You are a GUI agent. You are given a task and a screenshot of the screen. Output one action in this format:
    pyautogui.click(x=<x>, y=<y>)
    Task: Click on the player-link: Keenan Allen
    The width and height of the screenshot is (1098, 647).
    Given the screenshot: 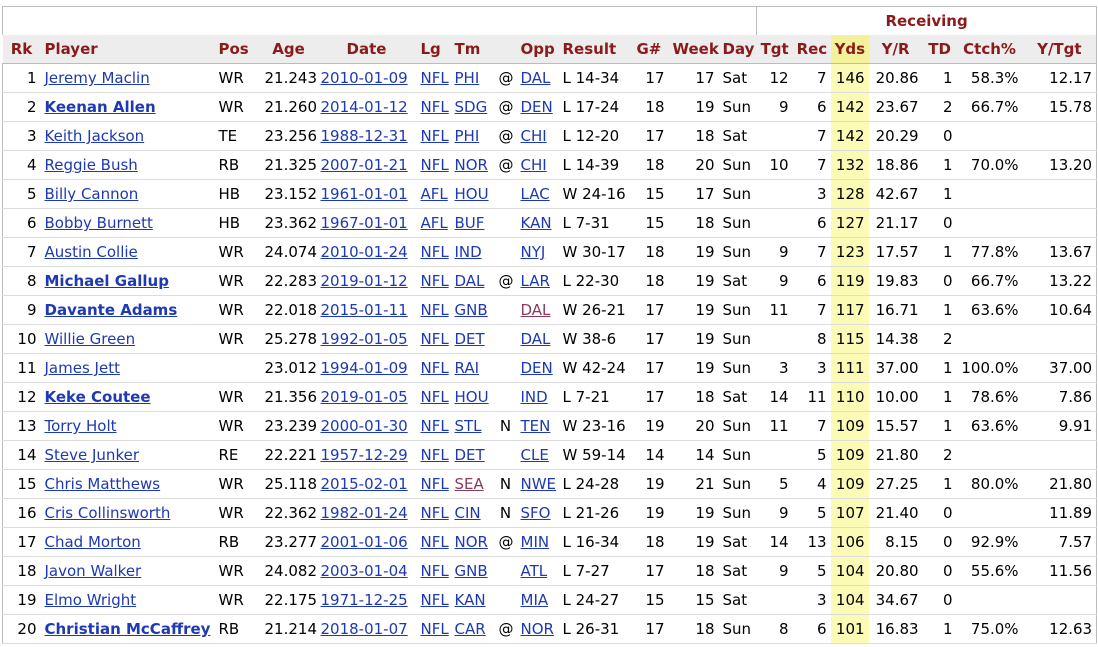 What is the action you would take?
    pyautogui.click(x=100, y=107)
    